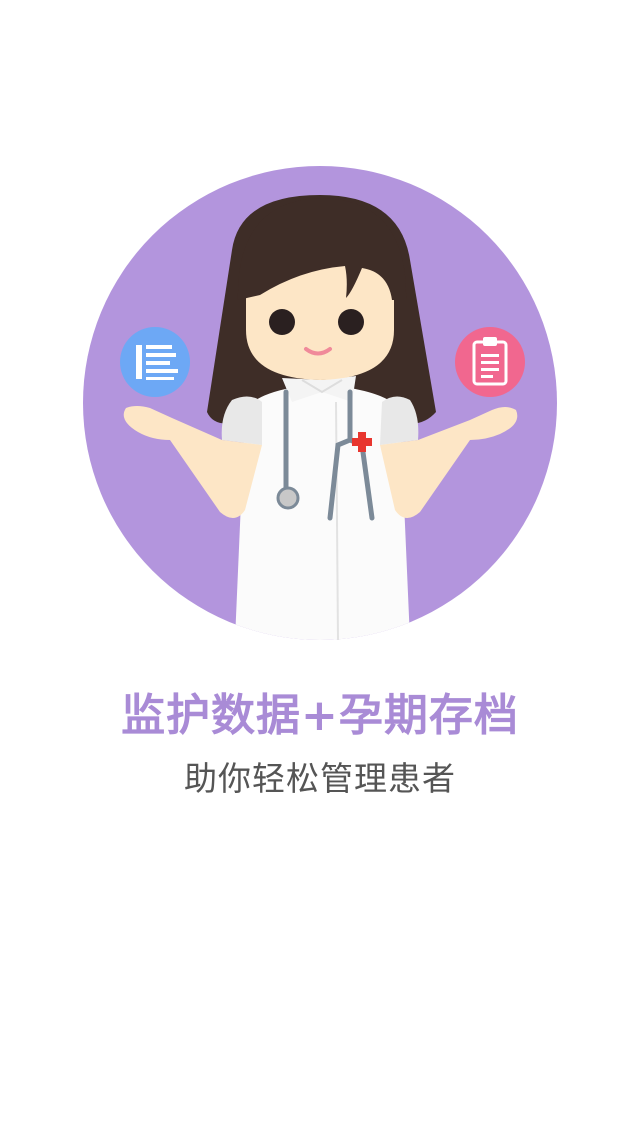 This screenshot has width=640, height=1138. I want to click on left-eye, so click(282, 322).